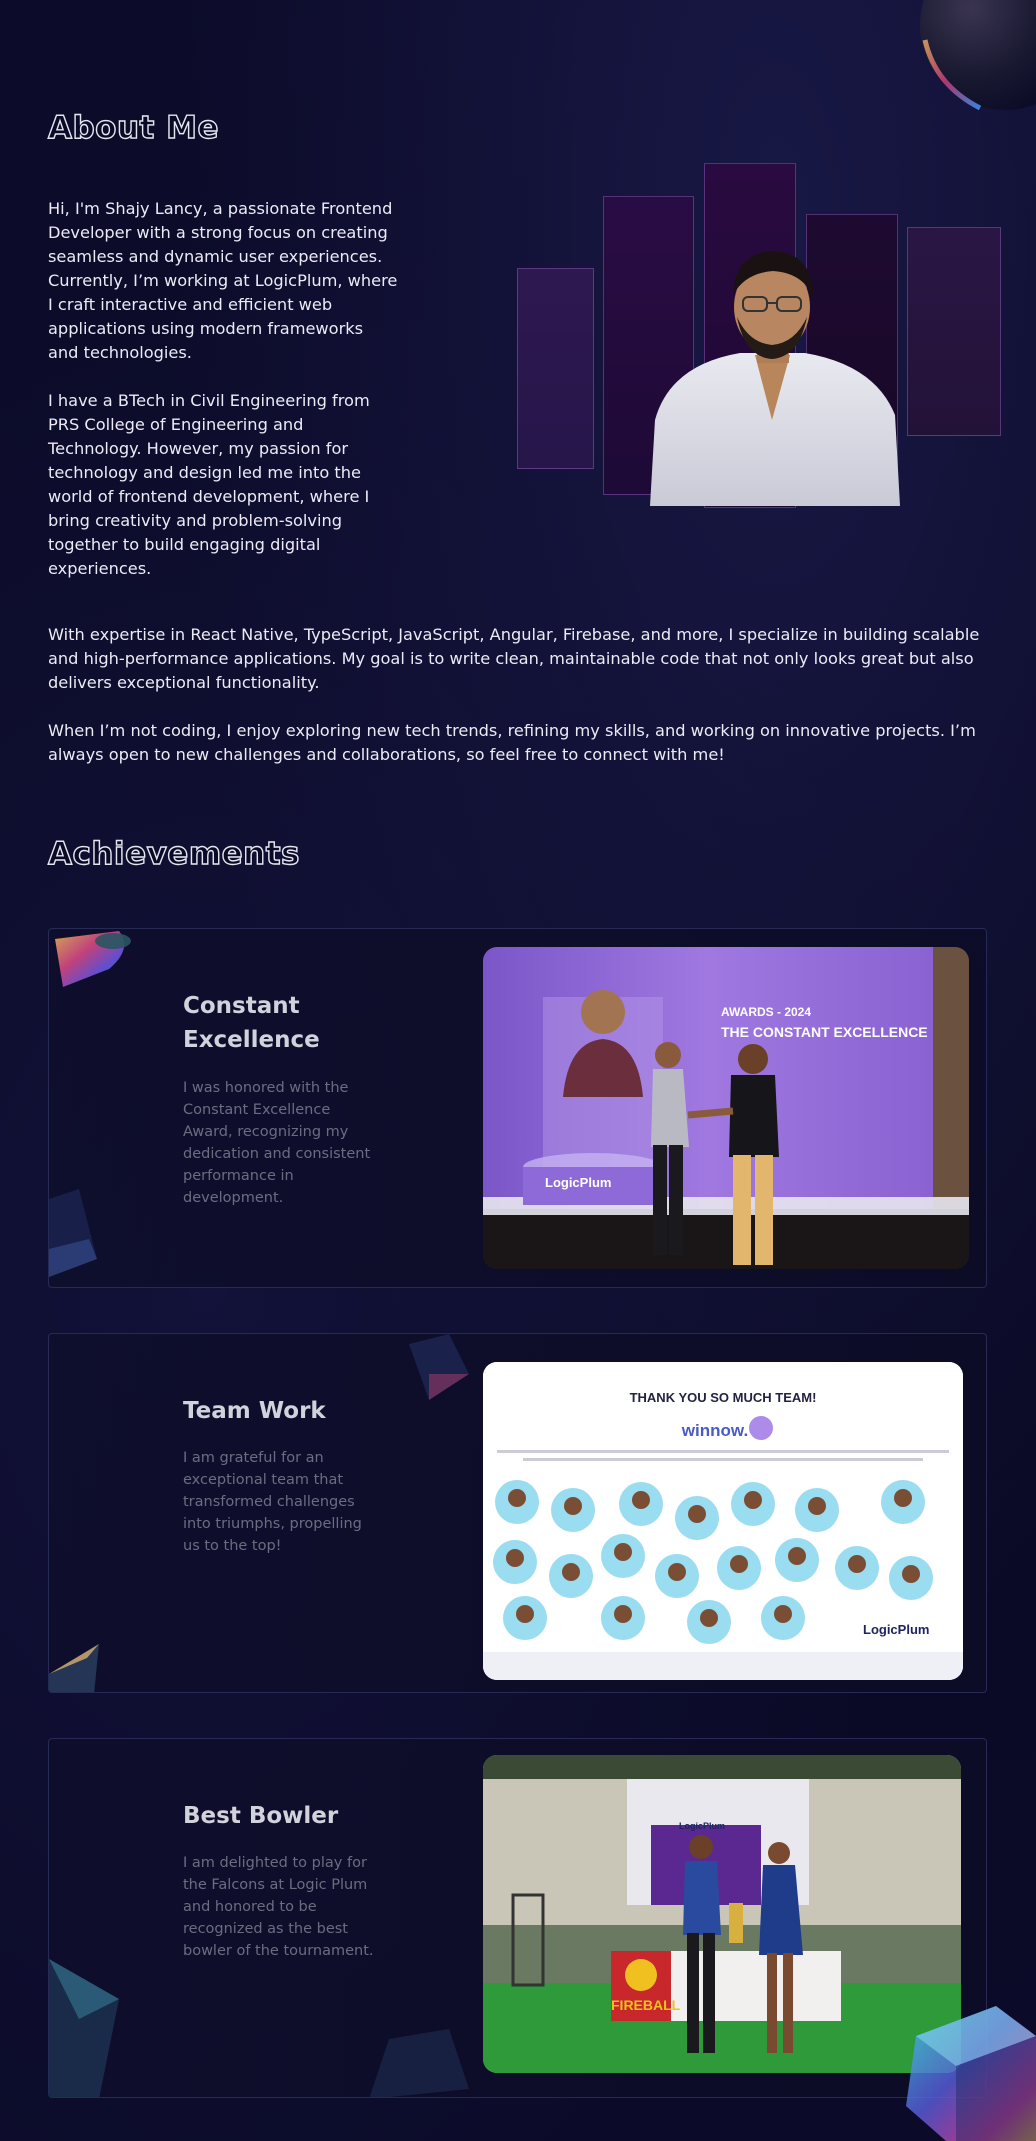  What do you see at coordinates (646, 2005) in the screenshot?
I see `fireball-banner-text: FIREBALL` at bounding box center [646, 2005].